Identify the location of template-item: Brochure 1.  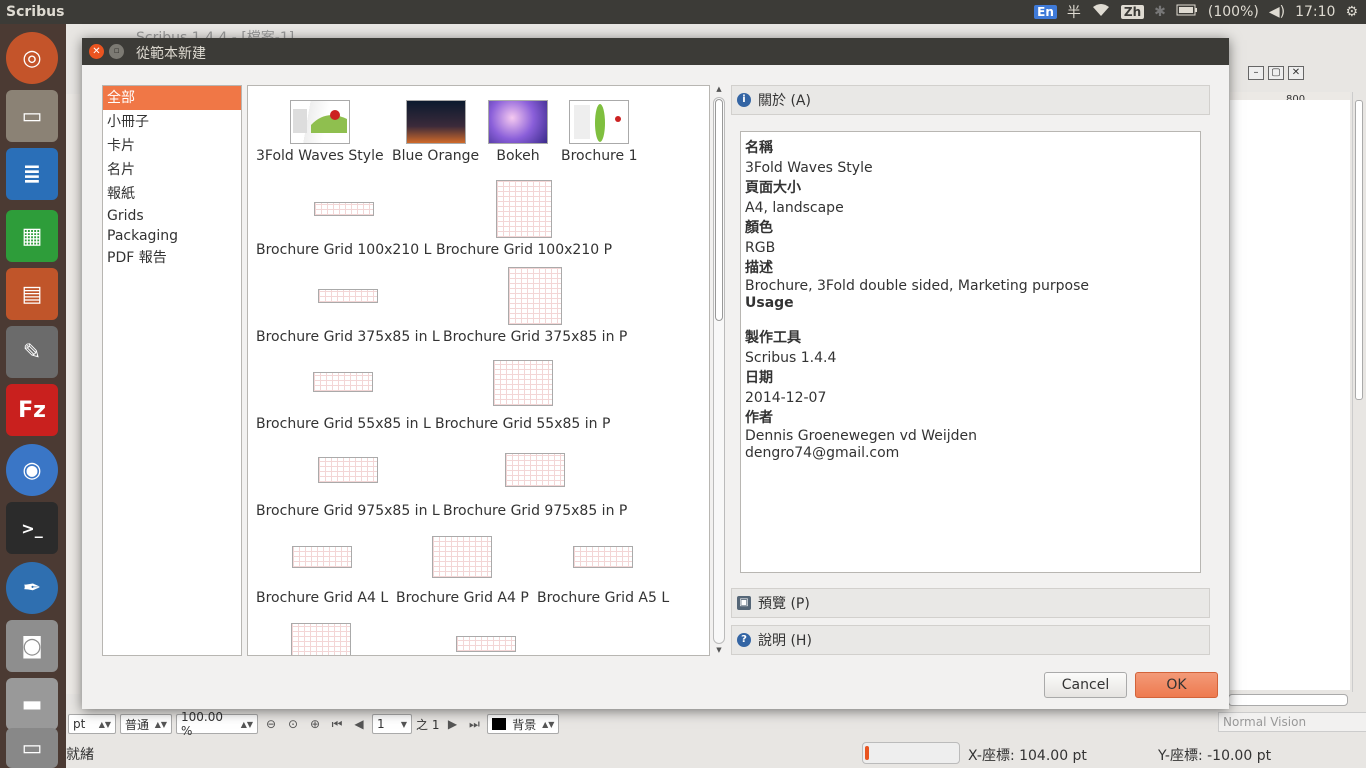
(599, 132).